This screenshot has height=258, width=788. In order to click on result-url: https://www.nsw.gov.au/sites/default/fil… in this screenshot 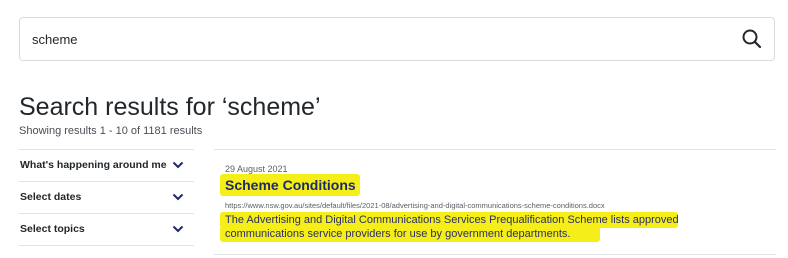, I will do `click(415, 205)`.